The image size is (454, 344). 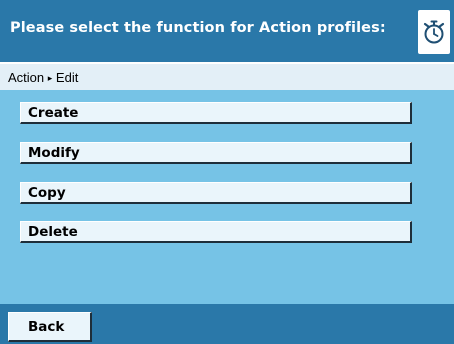 What do you see at coordinates (216, 153) in the screenshot?
I see `modify-button: Modify` at bounding box center [216, 153].